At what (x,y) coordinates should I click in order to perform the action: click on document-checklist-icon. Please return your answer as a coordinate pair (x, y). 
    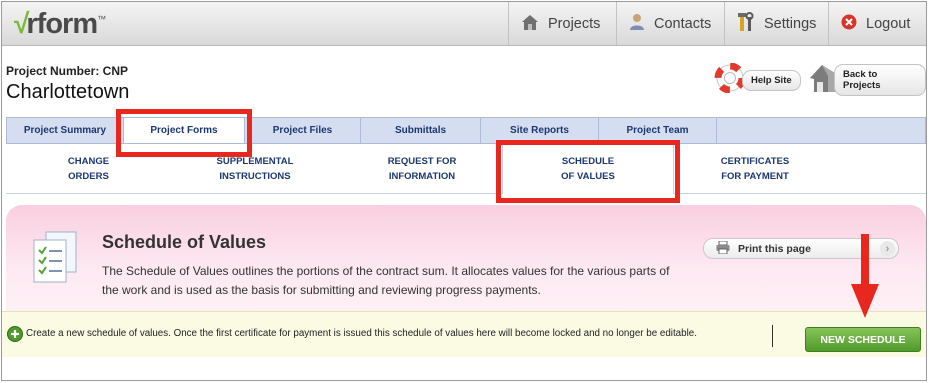
    Looking at the image, I should click on (55, 260).